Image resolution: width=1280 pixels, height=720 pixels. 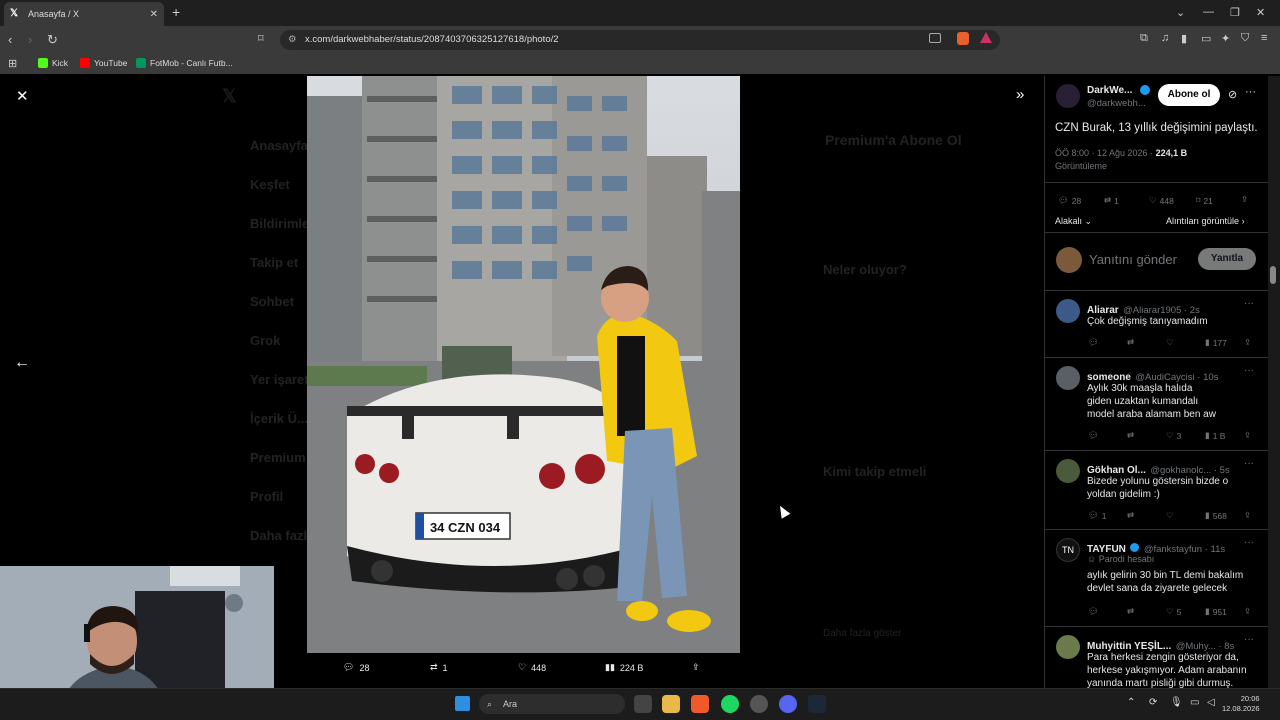 I want to click on tweet-like-stat: ♡ 448, so click(x=1161, y=200).